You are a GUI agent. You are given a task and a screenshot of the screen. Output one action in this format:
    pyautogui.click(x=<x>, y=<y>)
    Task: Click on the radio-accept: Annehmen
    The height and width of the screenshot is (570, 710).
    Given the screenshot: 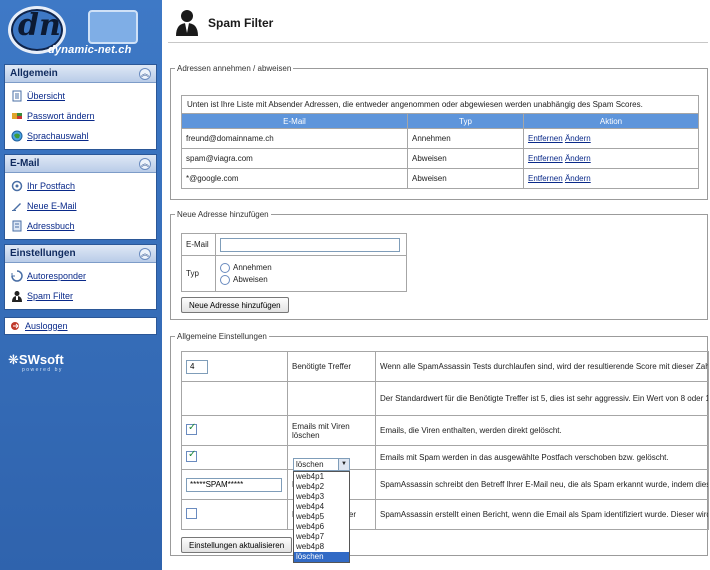 What is the action you would take?
    pyautogui.click(x=311, y=267)
    